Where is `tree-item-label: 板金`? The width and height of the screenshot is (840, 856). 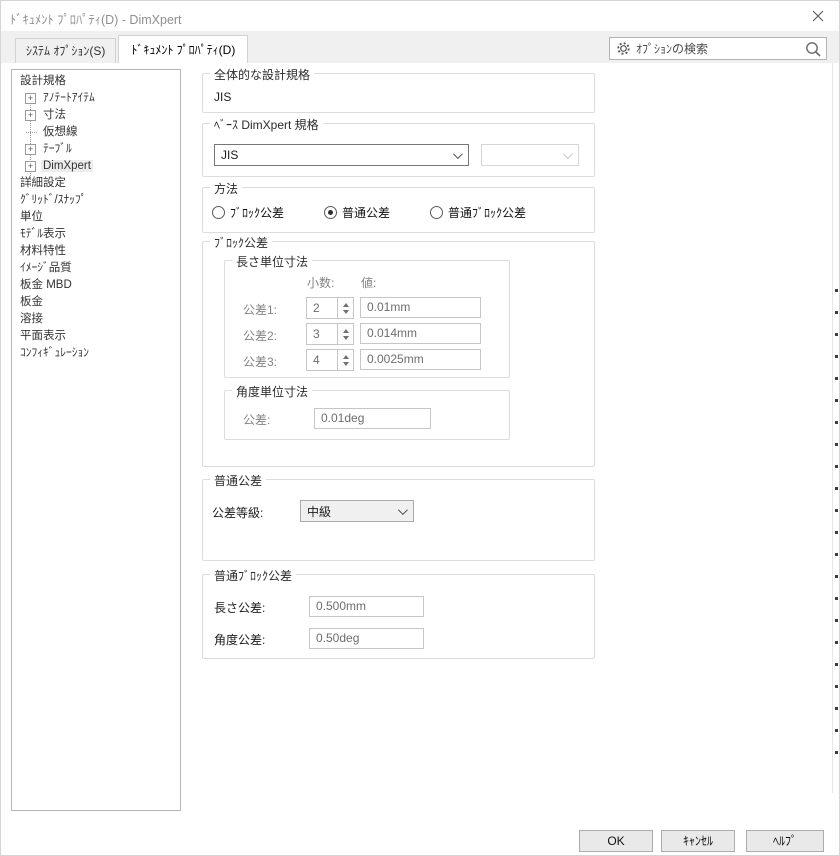
tree-item-label: 板金 is located at coordinates (31, 302).